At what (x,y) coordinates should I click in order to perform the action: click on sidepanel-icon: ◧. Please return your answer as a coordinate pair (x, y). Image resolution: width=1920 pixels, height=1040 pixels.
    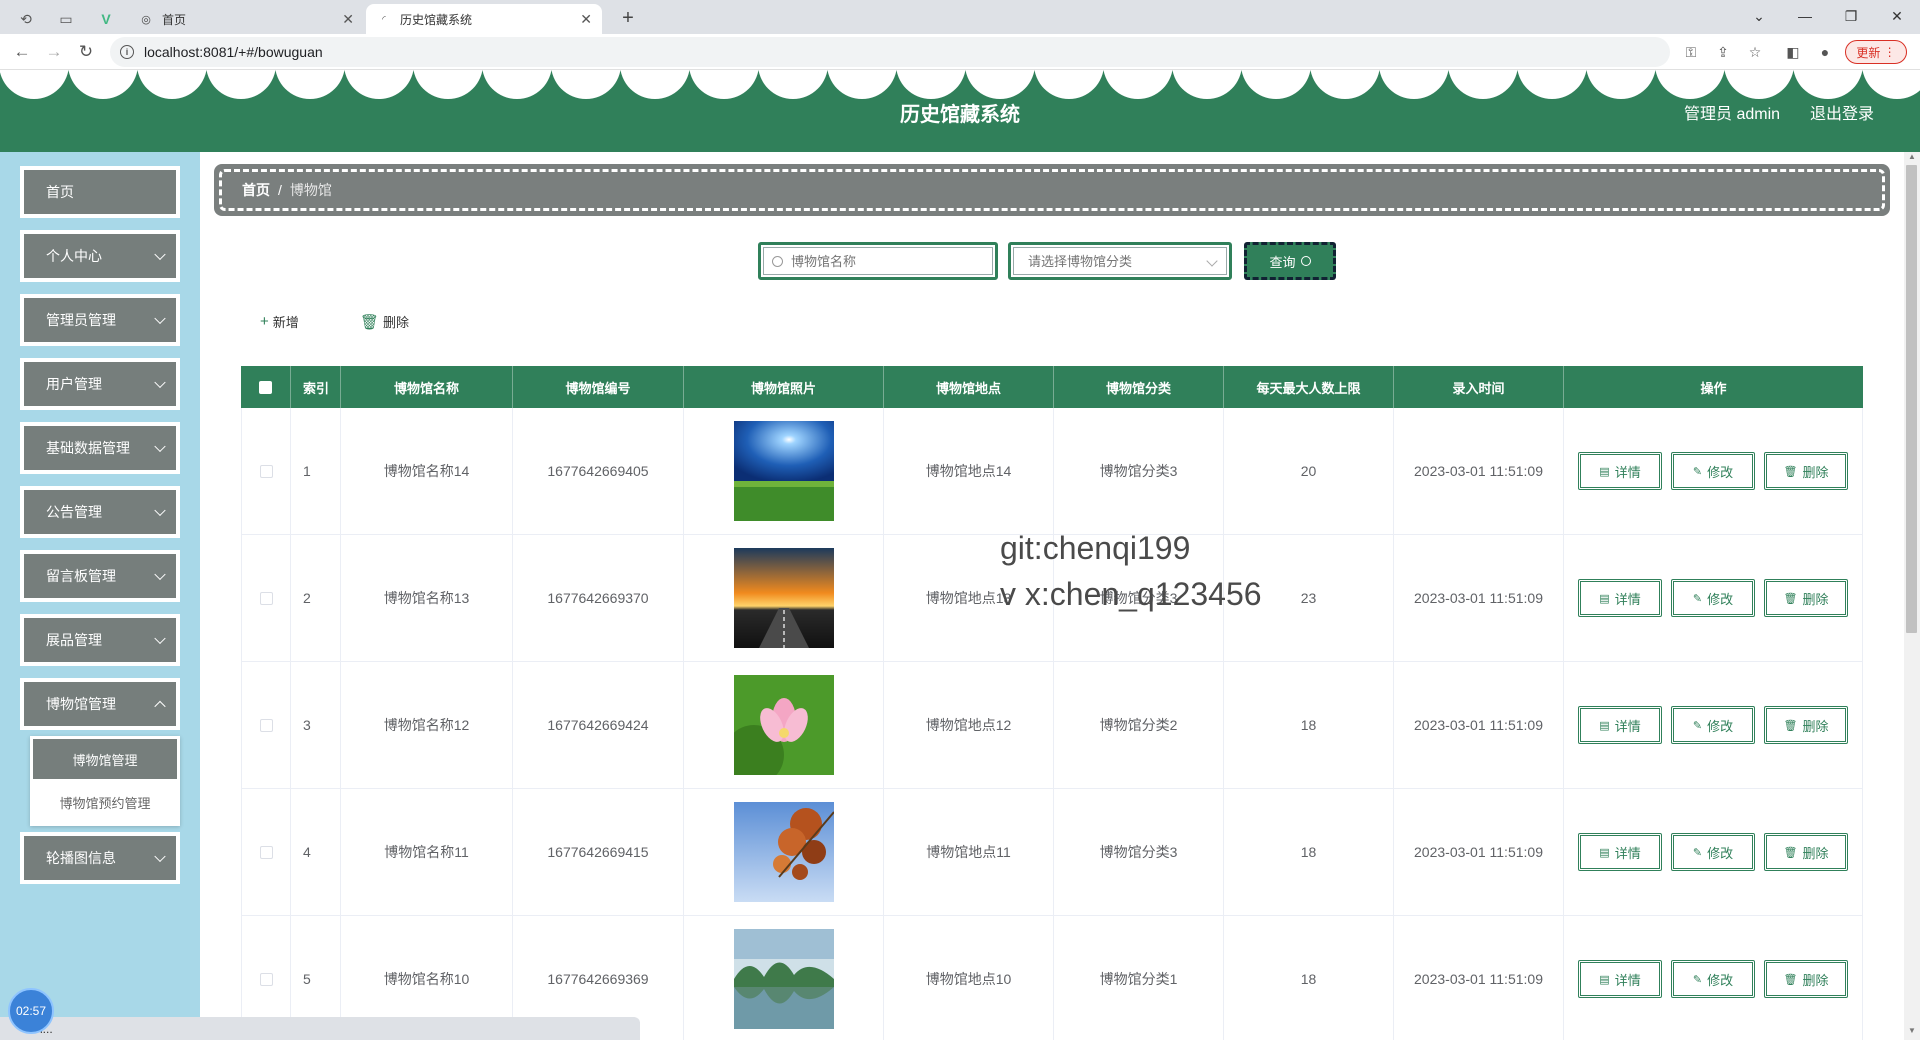
    Looking at the image, I should click on (1793, 52).